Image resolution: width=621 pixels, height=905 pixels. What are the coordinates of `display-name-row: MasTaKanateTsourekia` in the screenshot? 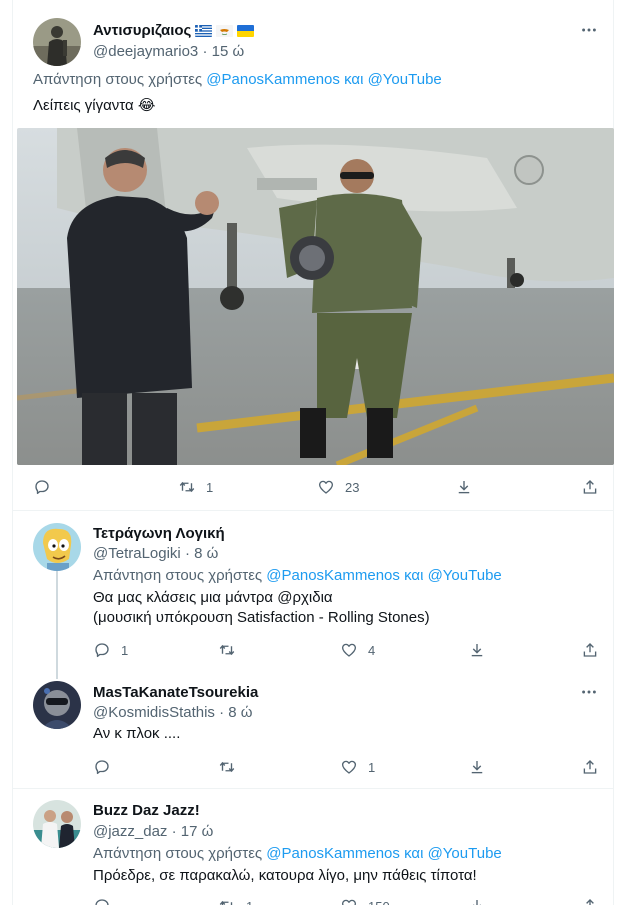 It's located at (175, 692).